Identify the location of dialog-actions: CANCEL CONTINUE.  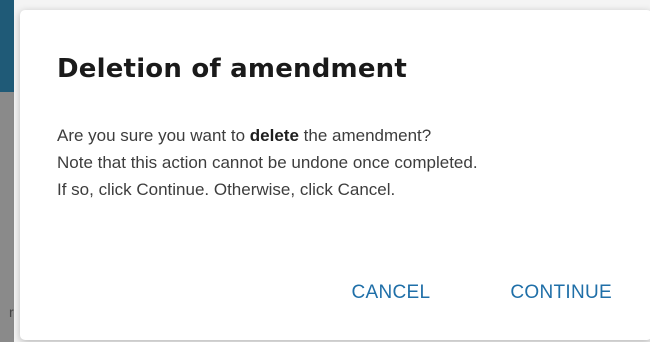
(481, 293).